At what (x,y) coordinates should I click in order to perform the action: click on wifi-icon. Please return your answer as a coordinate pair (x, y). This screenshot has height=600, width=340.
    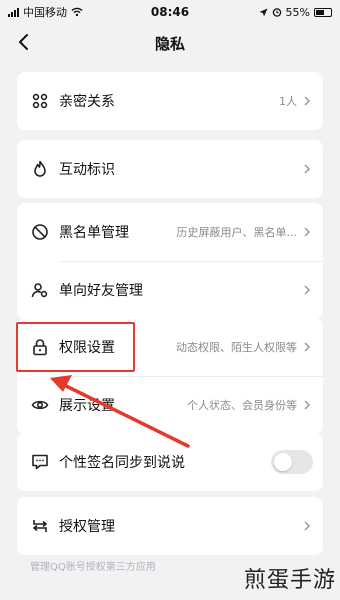
    Looking at the image, I should click on (77, 12).